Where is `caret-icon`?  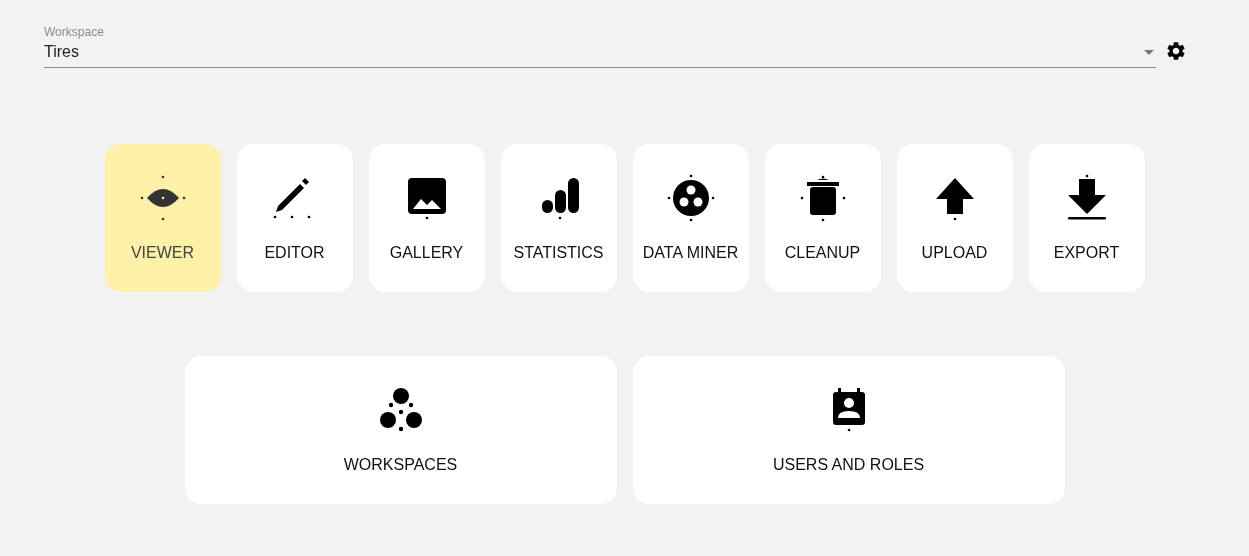
caret-icon is located at coordinates (1149, 52).